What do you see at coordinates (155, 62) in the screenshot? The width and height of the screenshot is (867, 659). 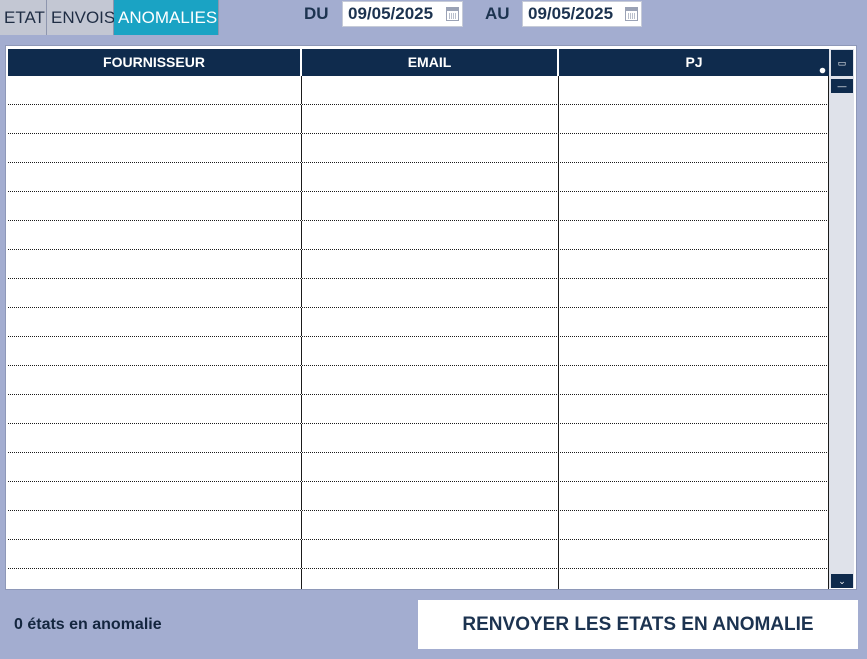 I see `column-header-fournisseur: FOURNISSEUR` at bounding box center [155, 62].